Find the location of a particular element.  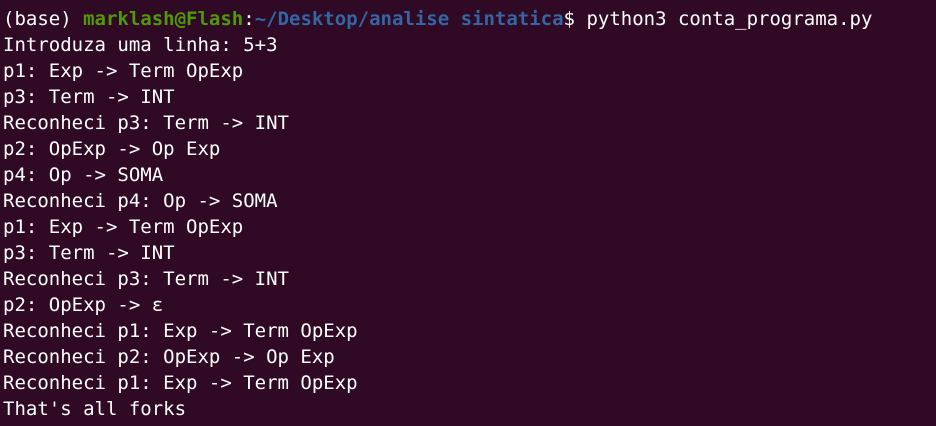

output-line: Introduza uma linha: 5+3 is located at coordinates (140, 45).